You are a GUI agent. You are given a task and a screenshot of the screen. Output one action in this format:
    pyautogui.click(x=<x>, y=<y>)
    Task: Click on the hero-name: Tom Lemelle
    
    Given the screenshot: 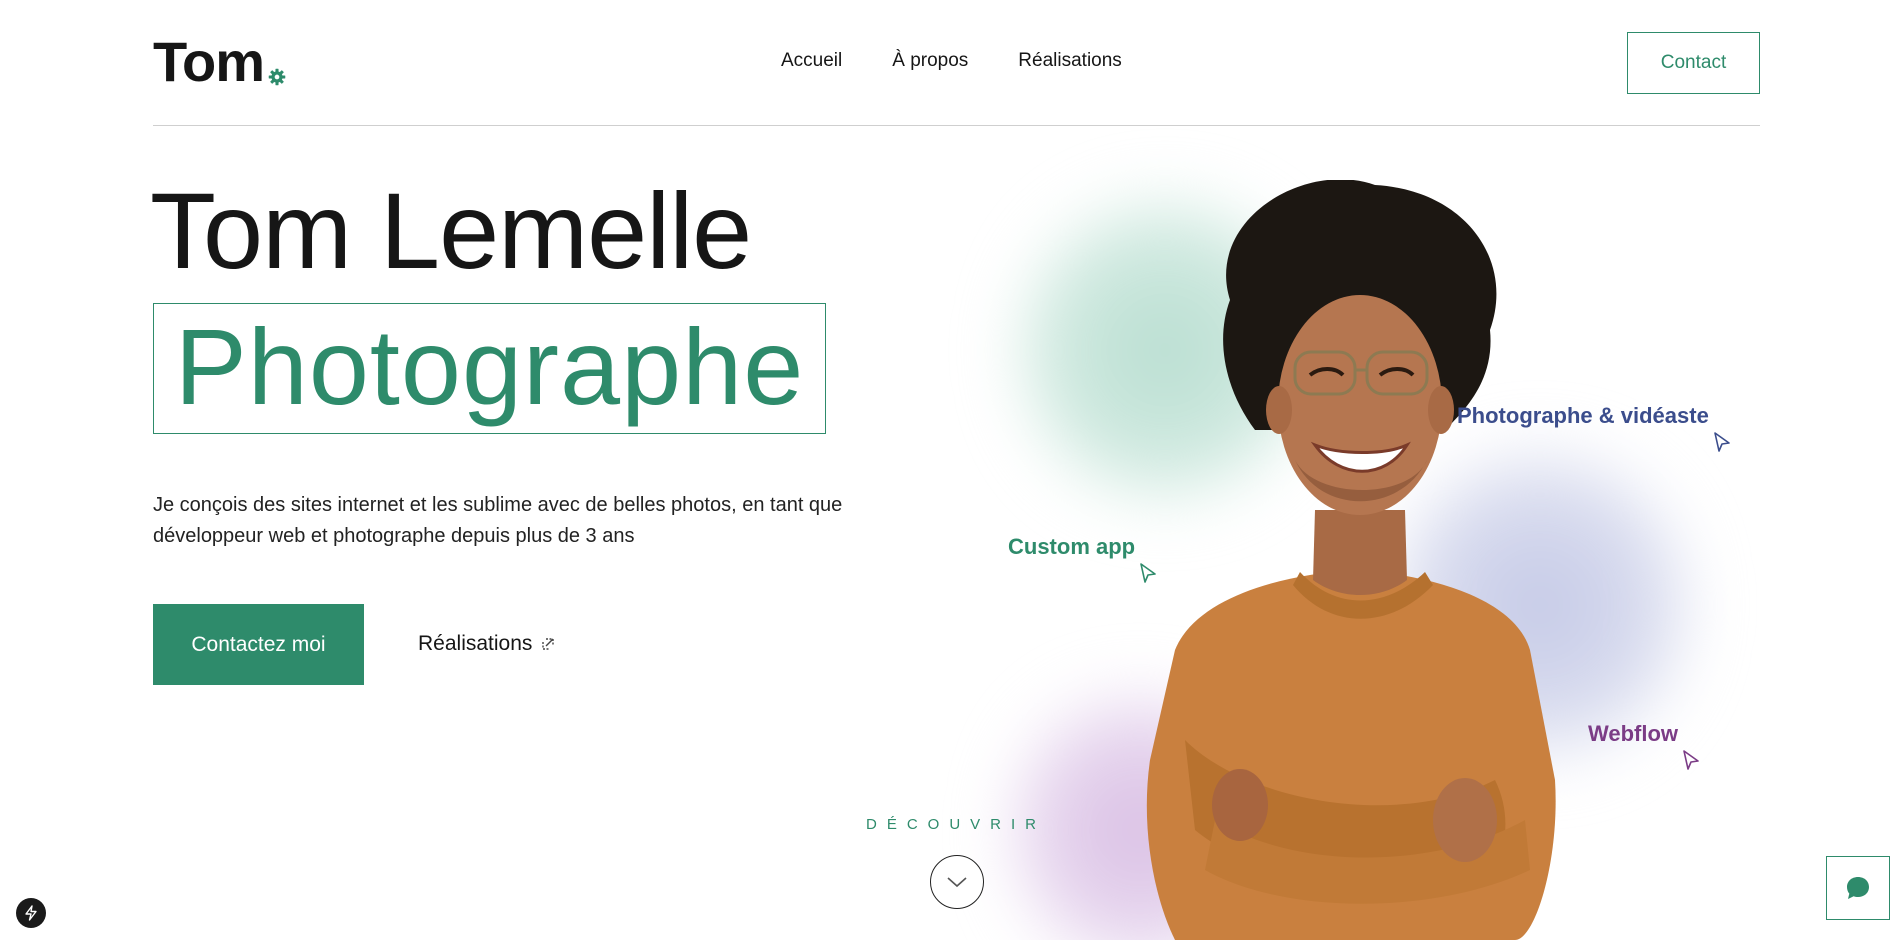 What is the action you would take?
    pyautogui.click(x=451, y=230)
    